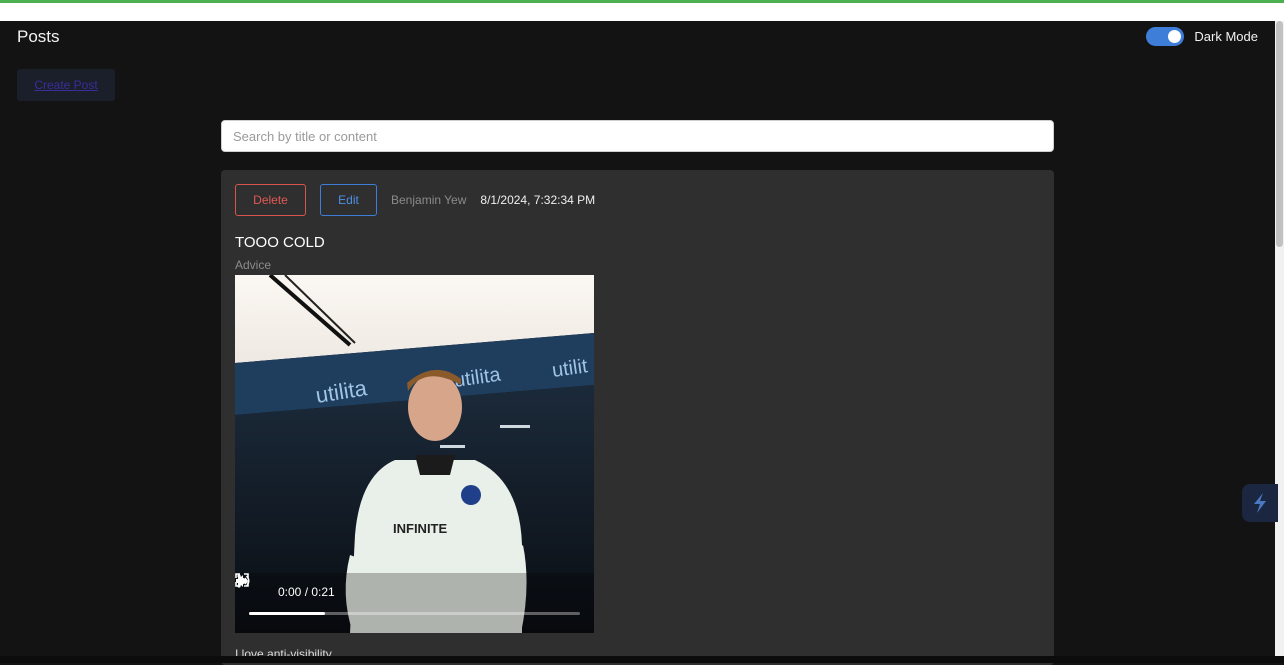  I want to click on lightning-icon, so click(1260, 503).